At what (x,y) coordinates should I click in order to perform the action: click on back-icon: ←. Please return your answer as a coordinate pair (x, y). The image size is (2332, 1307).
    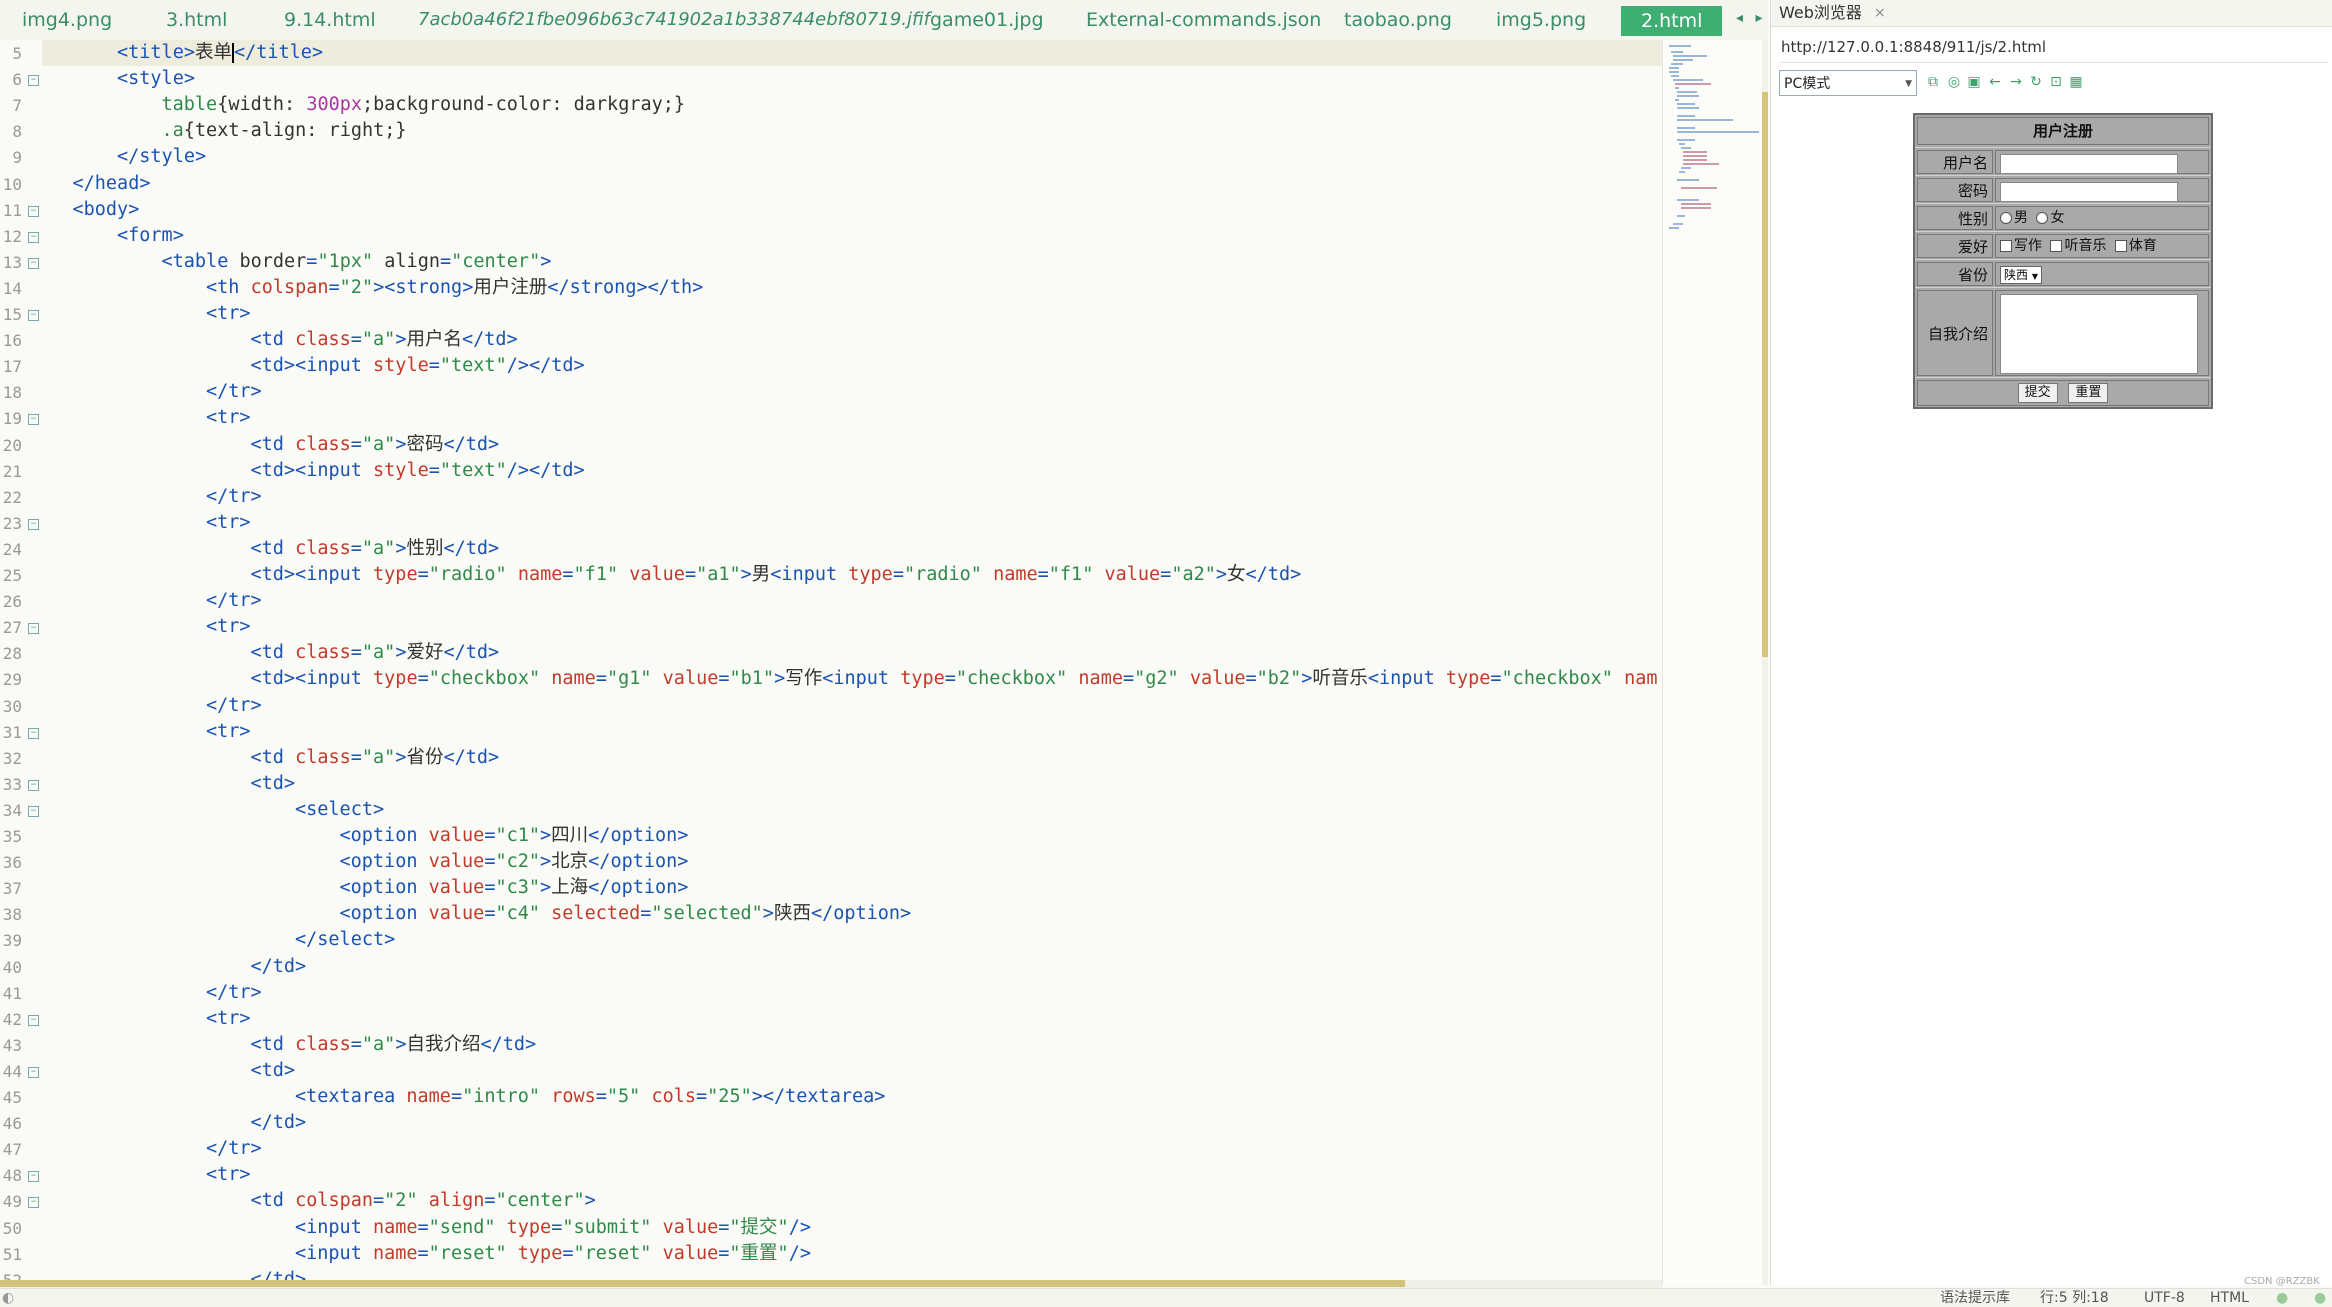
    Looking at the image, I should click on (1995, 82).